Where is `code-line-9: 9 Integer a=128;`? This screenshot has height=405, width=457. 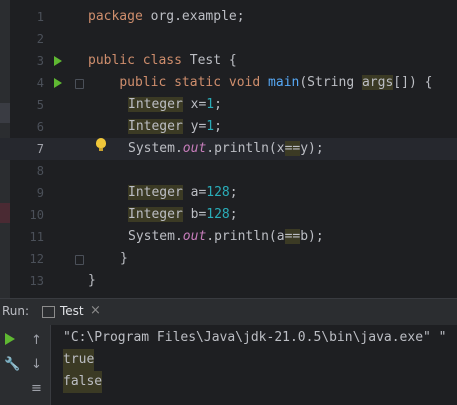 code-line-9: 9 Integer a=128; is located at coordinates (228, 193).